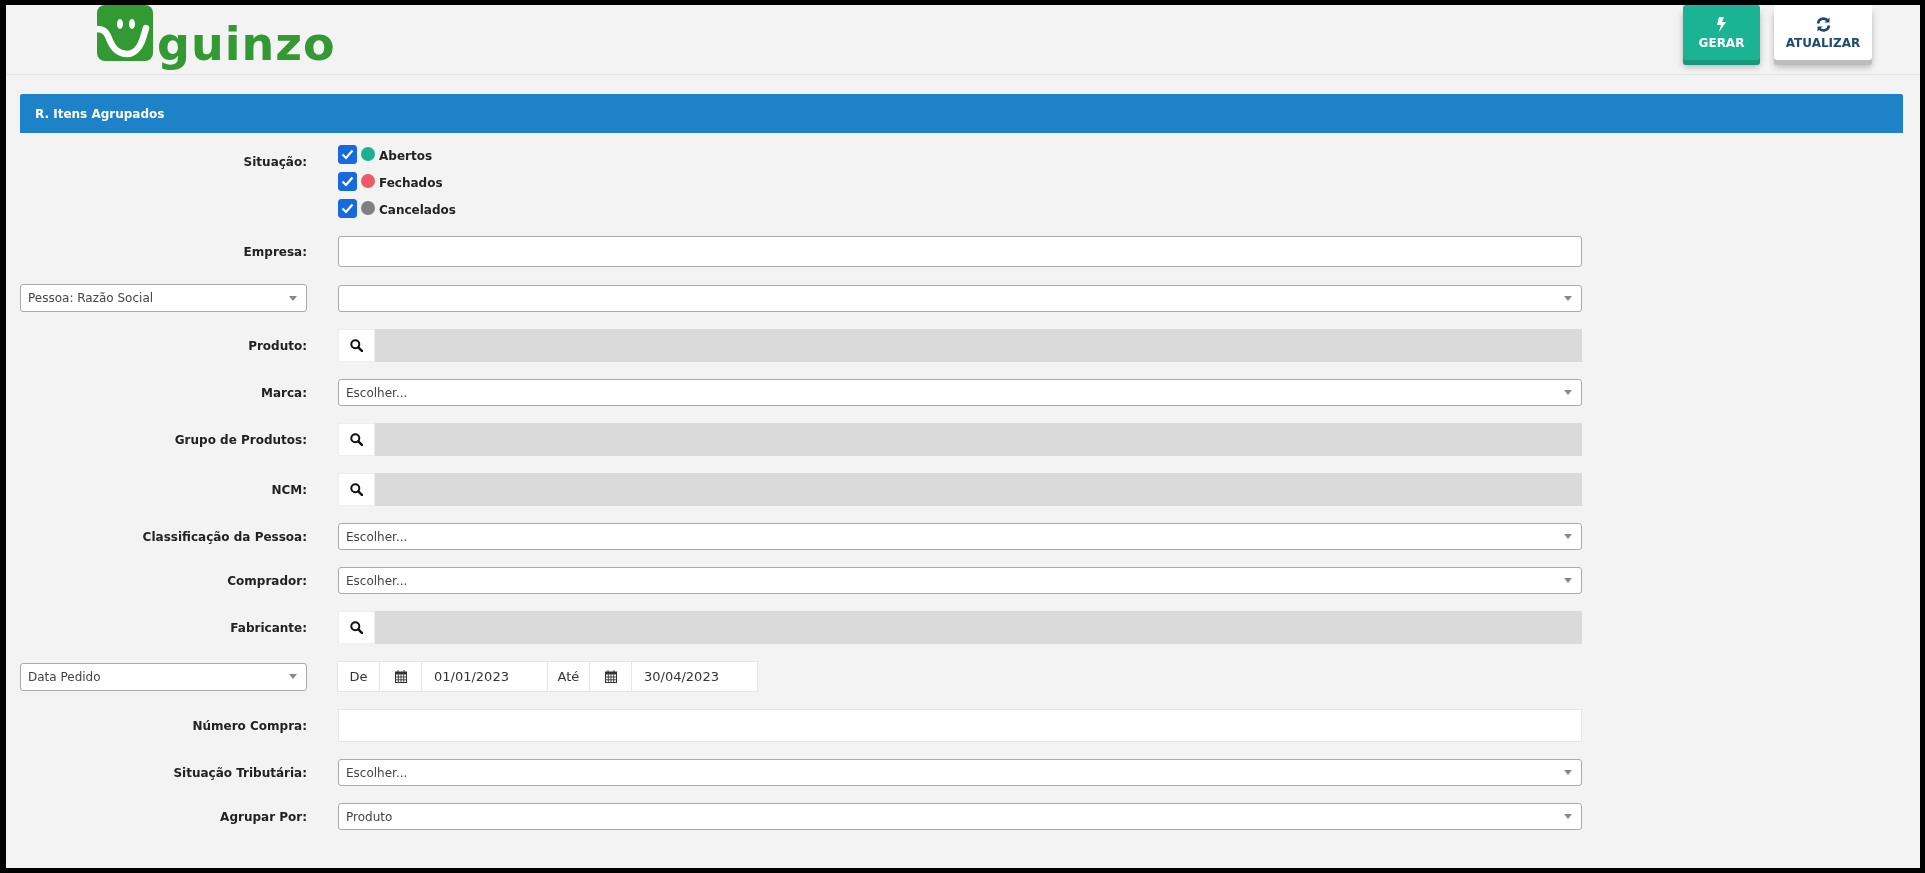 This screenshot has height=873, width=1925. Describe the element at coordinates (284, 392) in the screenshot. I see `field-label: Marca:` at that location.